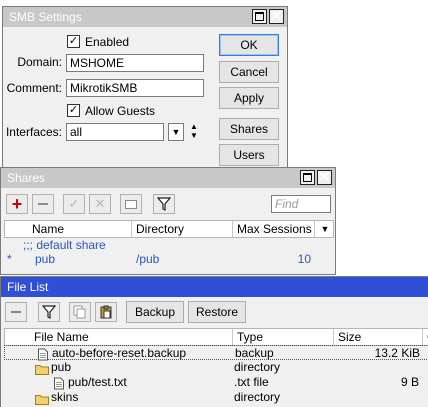 The width and height of the screenshot is (428, 407). Describe the element at coordinates (61, 367) in the screenshot. I see `file-name: pub` at that location.